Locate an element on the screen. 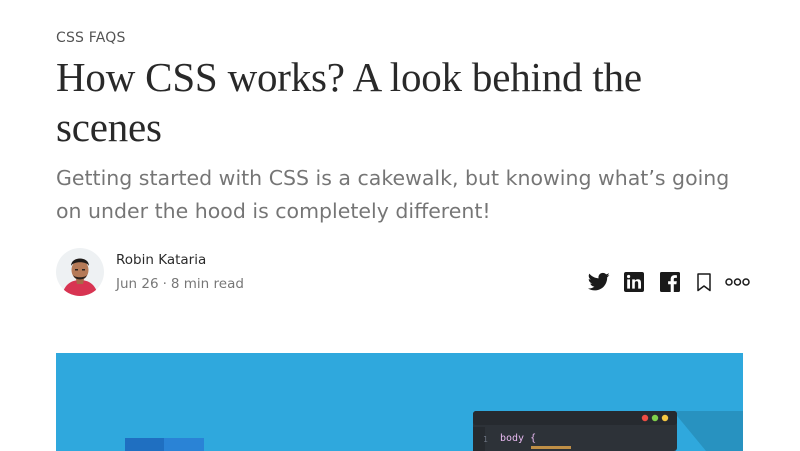 Image resolution: width=800 pixels, height=451 pixels. window-dot-green is located at coordinates (655, 418).